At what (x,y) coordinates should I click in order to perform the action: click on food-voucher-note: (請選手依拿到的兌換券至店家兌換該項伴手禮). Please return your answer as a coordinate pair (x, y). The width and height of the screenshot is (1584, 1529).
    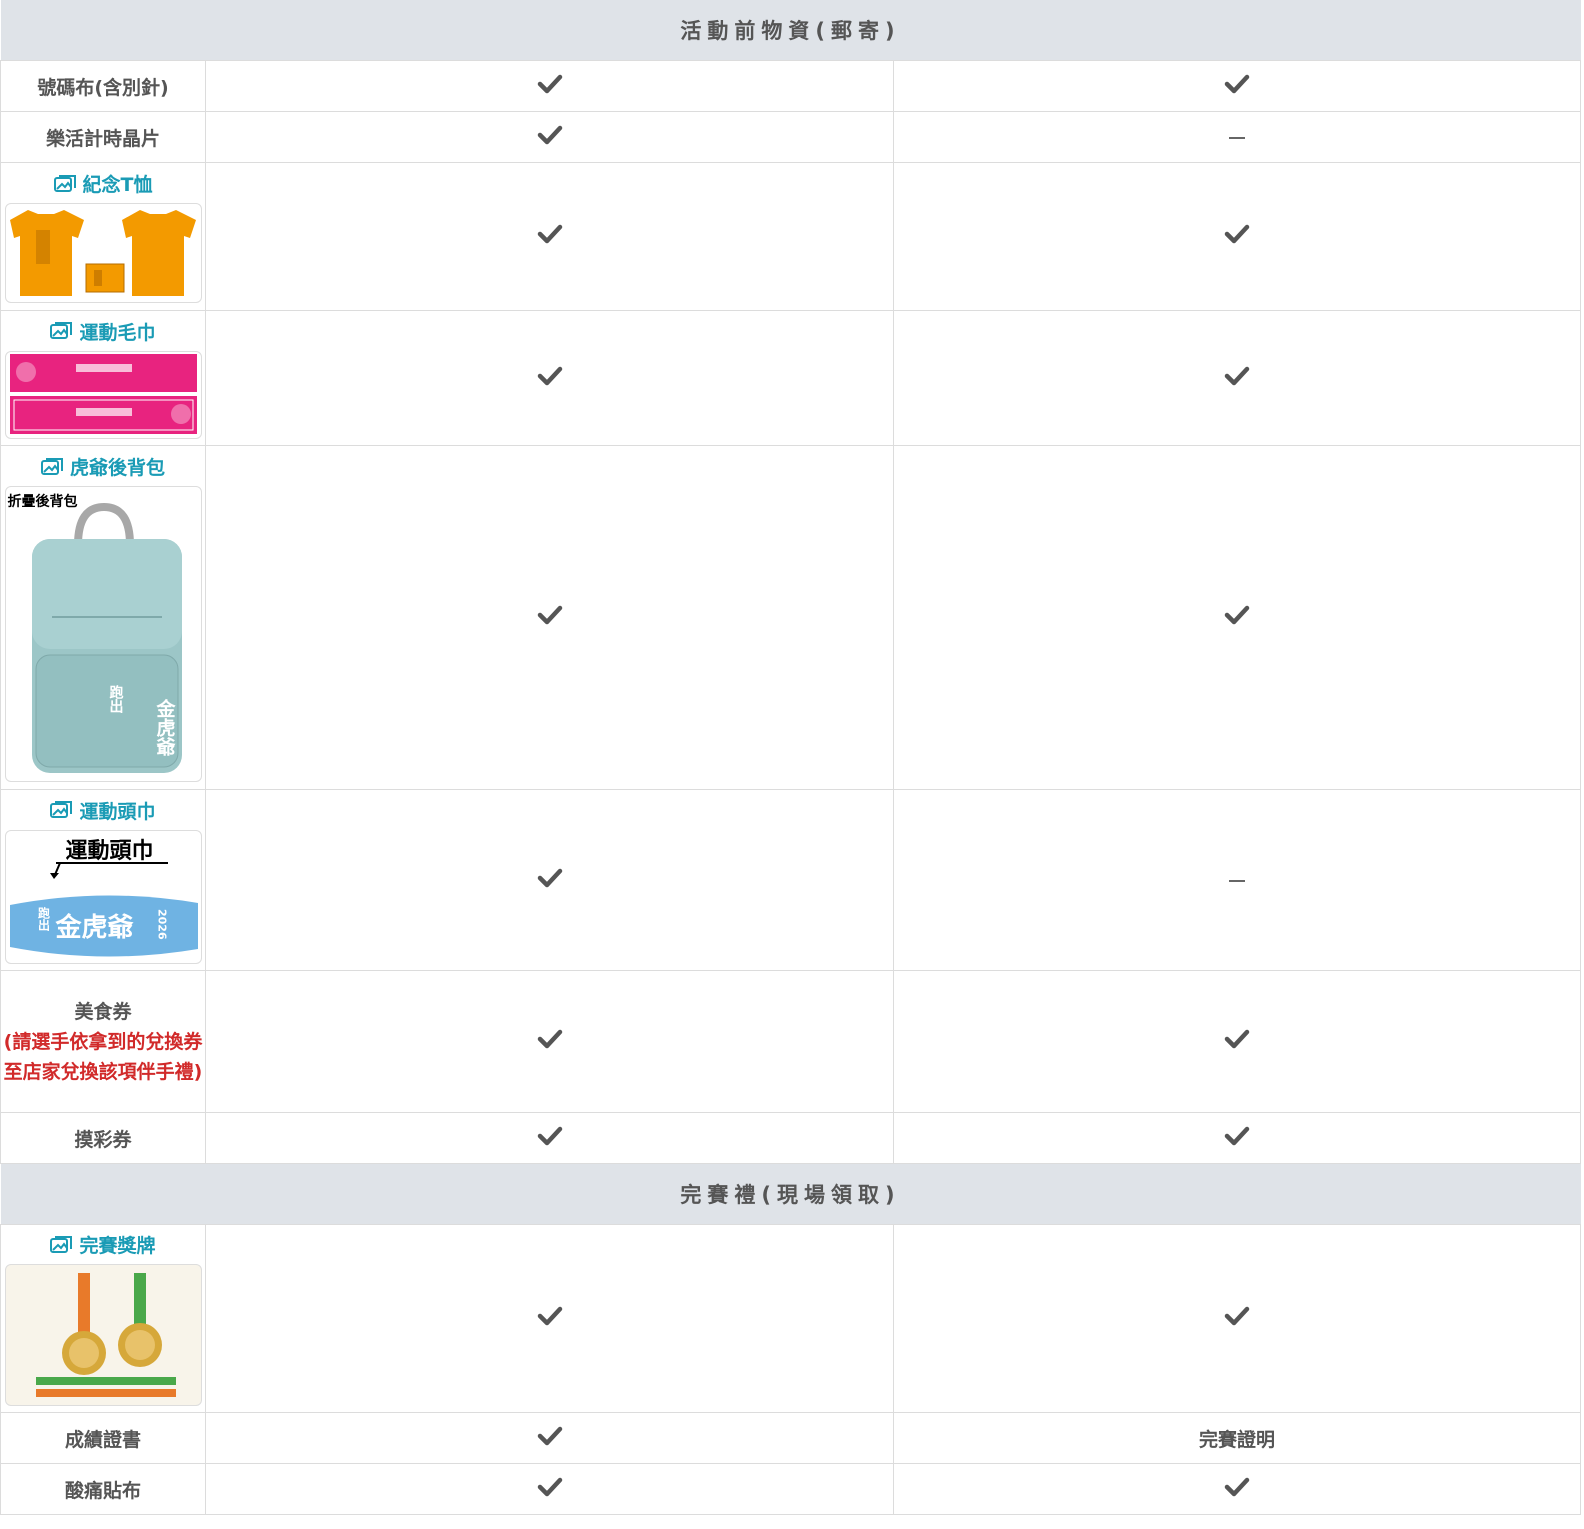
    Looking at the image, I should click on (103, 1056).